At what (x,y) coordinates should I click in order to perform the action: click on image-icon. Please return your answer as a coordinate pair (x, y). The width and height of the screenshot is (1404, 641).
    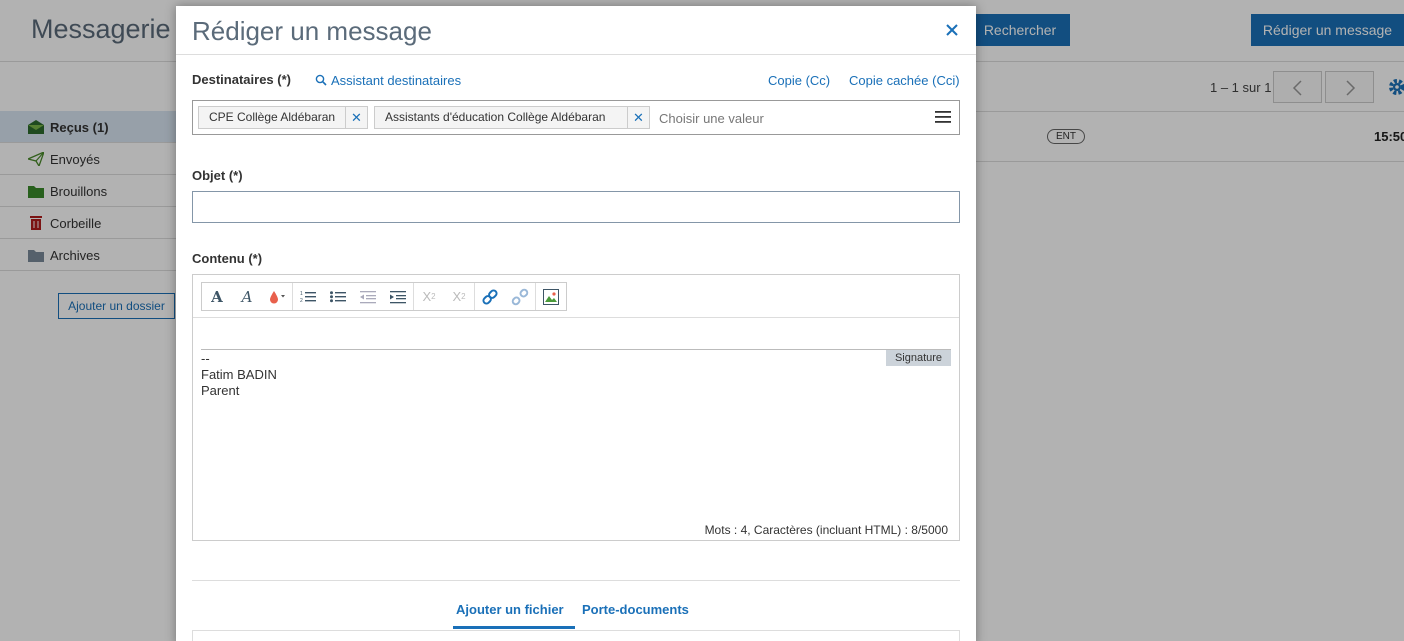
    Looking at the image, I should click on (551, 296).